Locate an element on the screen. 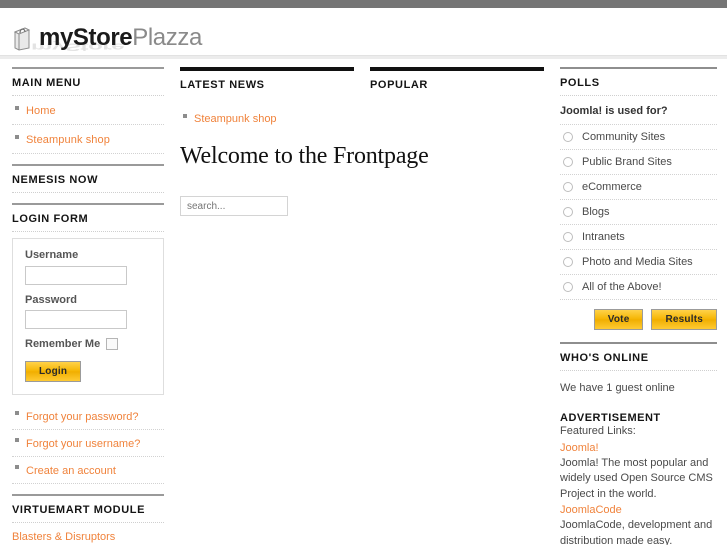  poll-option-blogs: Blogs is located at coordinates (638, 212).